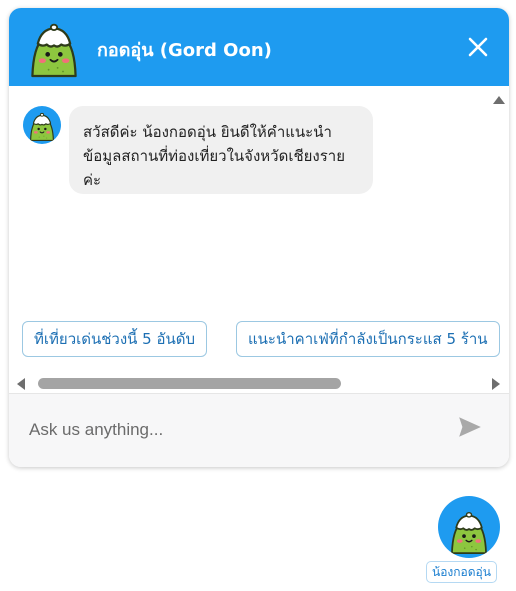  I want to click on chat-title: กอดอุ่น (Gord Oon), so click(184, 50).